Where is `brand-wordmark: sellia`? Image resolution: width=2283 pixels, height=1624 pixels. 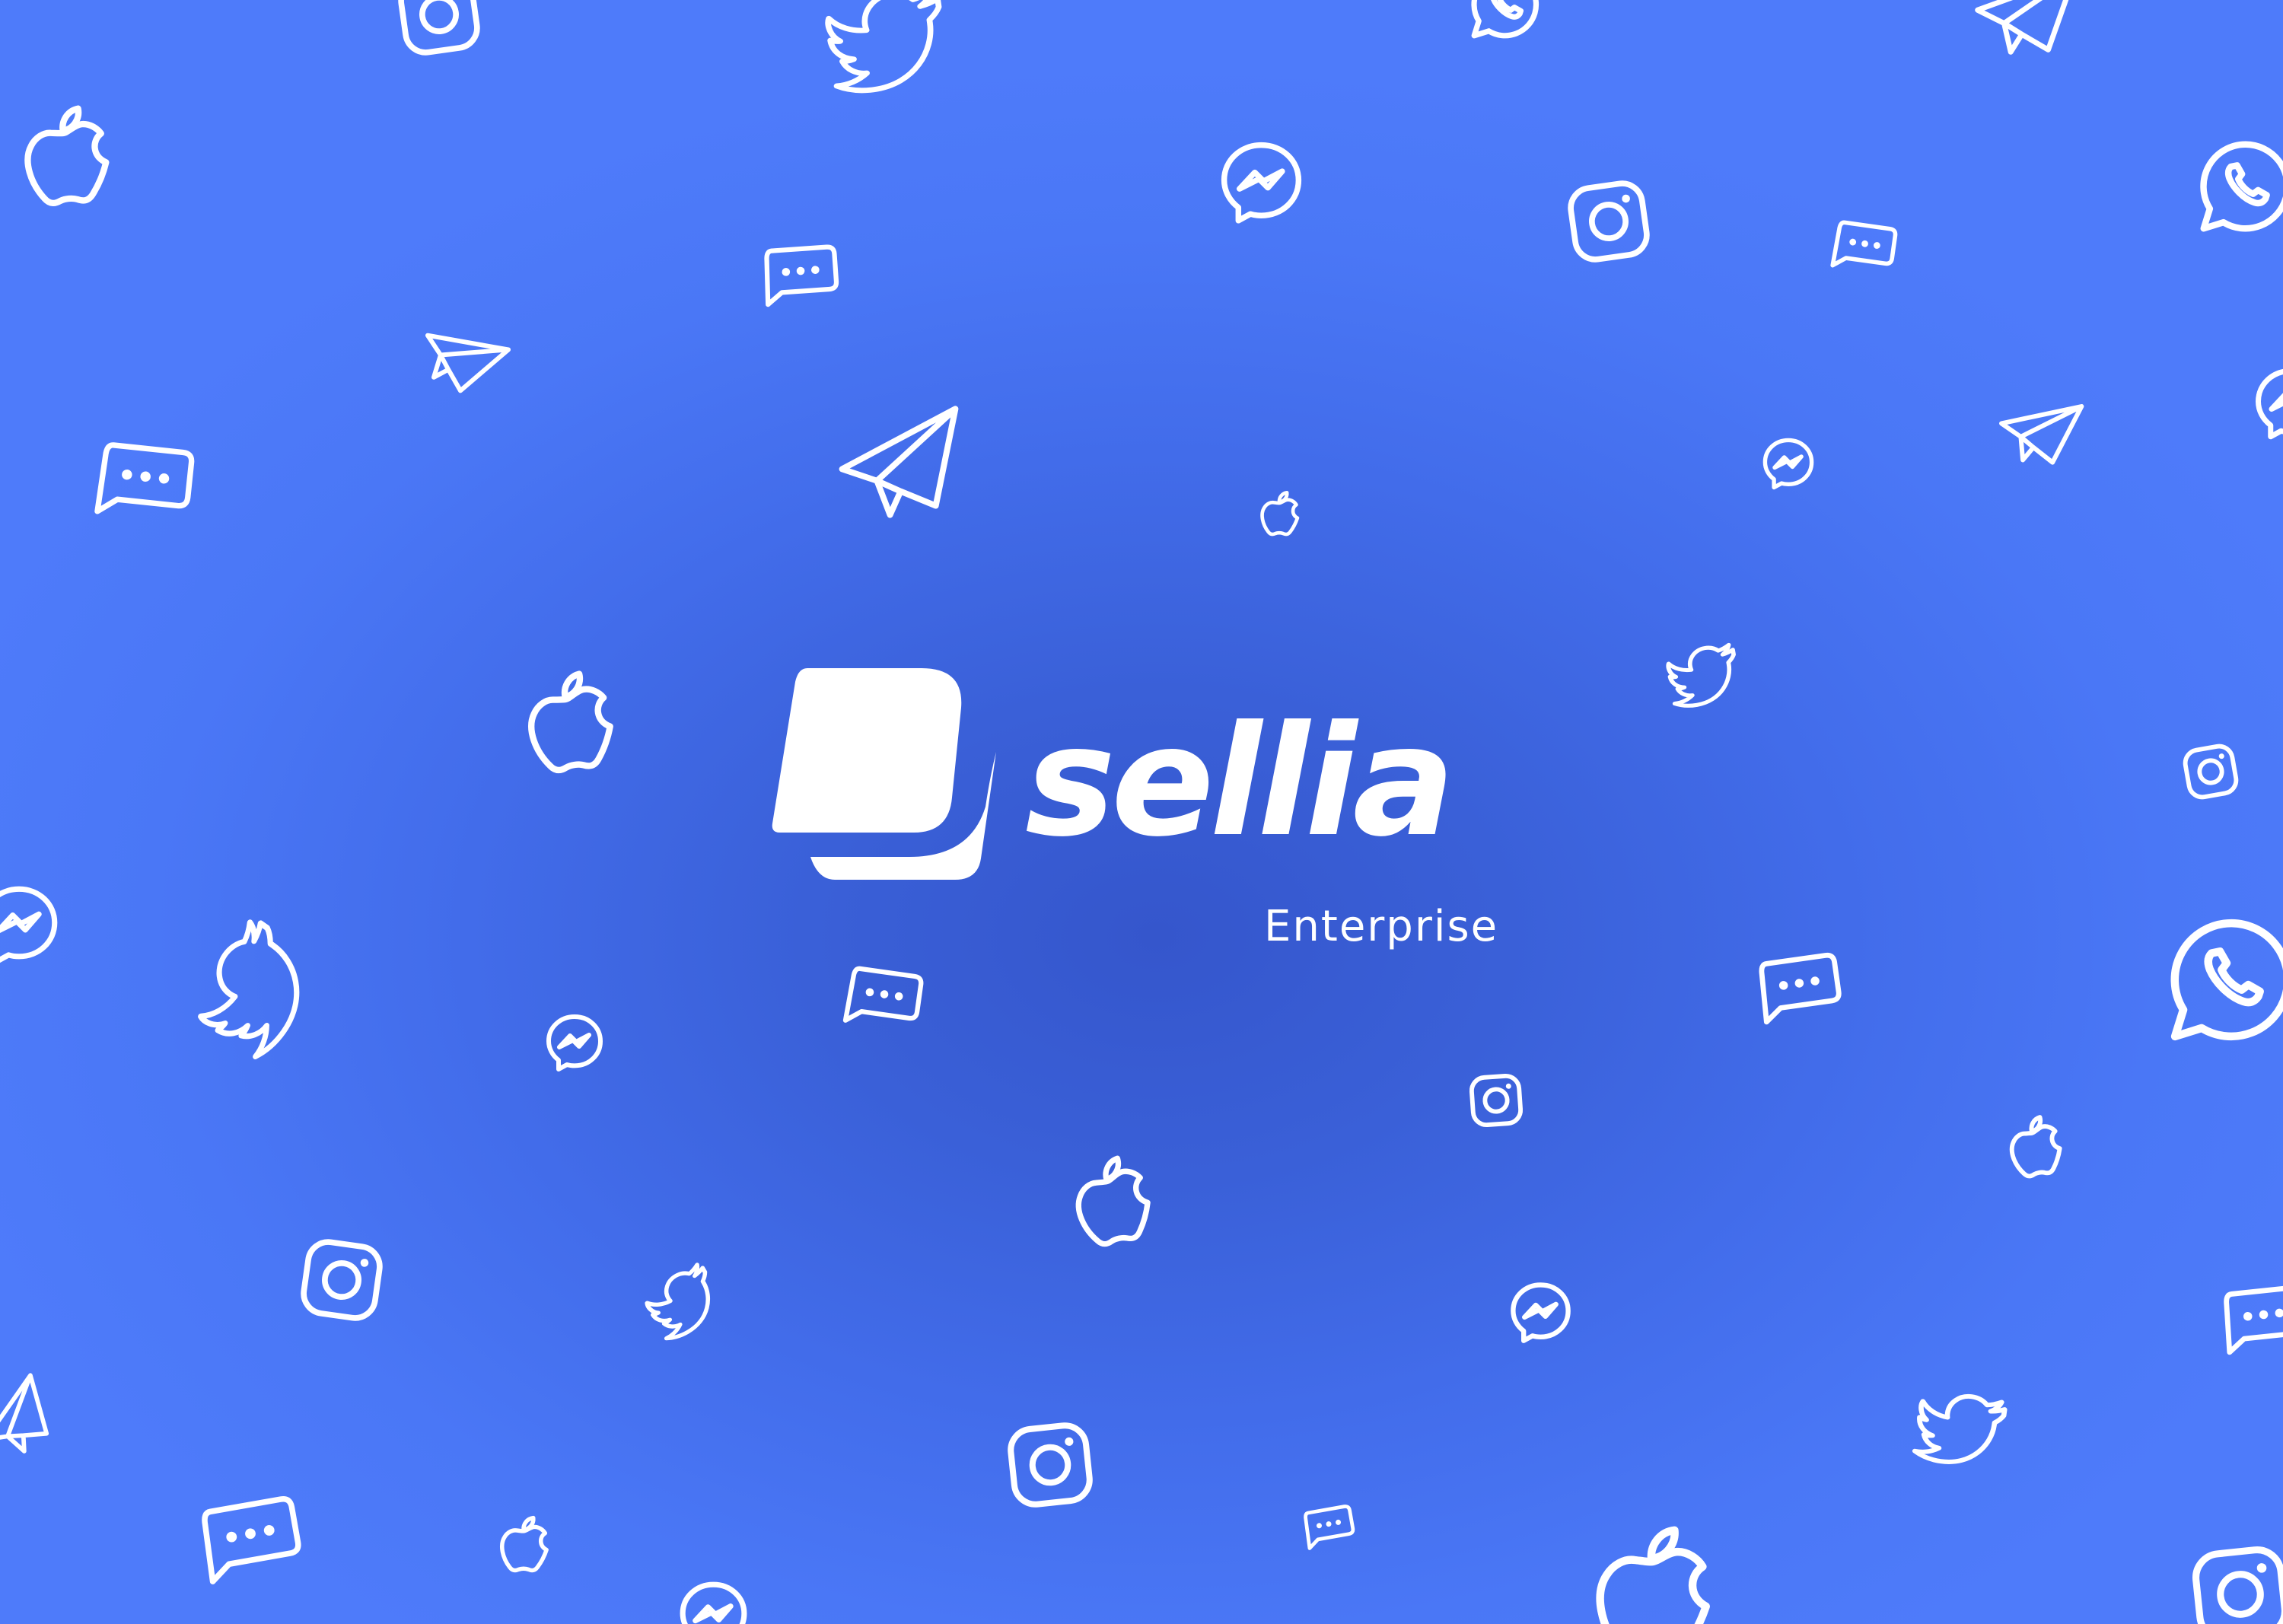 brand-wordmark: sellia is located at coordinates (1240, 782).